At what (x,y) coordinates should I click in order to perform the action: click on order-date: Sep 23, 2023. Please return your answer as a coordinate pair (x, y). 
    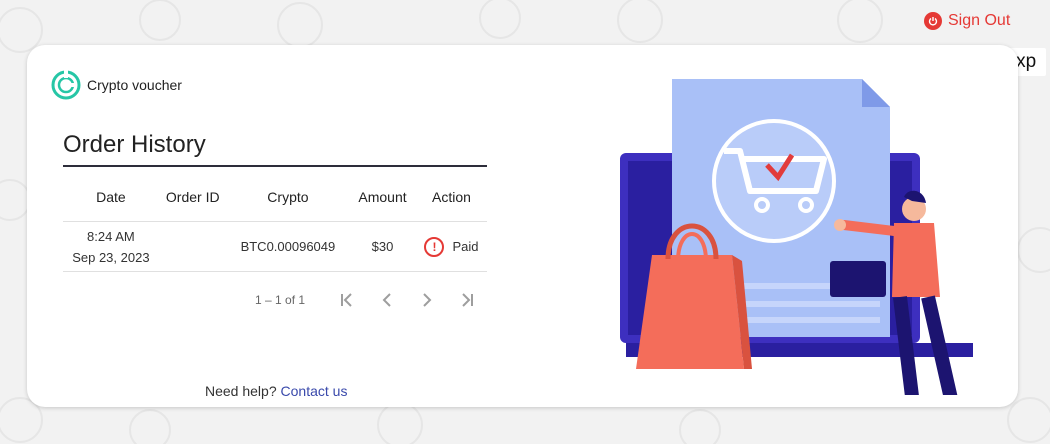
    Looking at the image, I should click on (111, 257).